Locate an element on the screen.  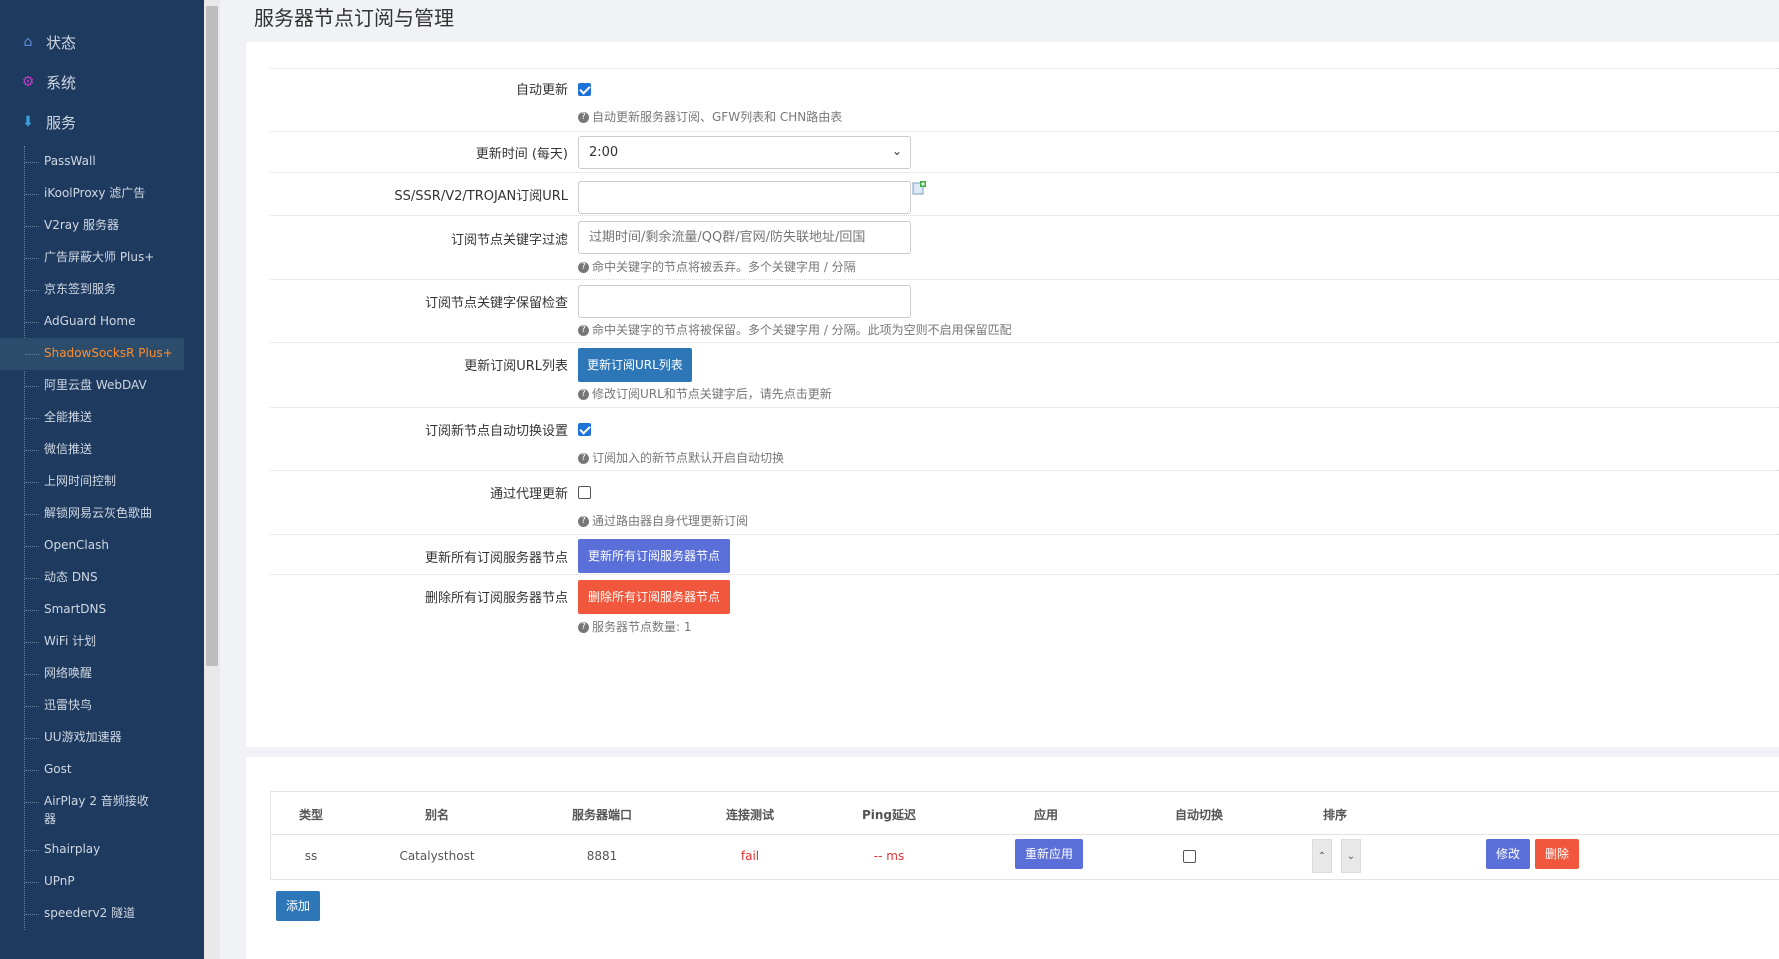
sidebar-item-v2ray: V2ray 服务器 is located at coordinates (102, 226).